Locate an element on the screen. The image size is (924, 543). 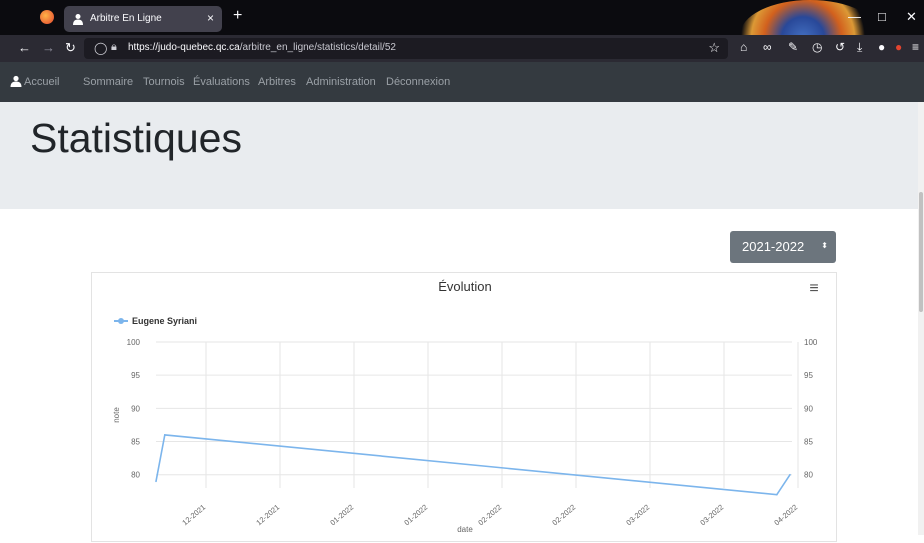
page-title: Statistiques is located at coordinates (136, 138).